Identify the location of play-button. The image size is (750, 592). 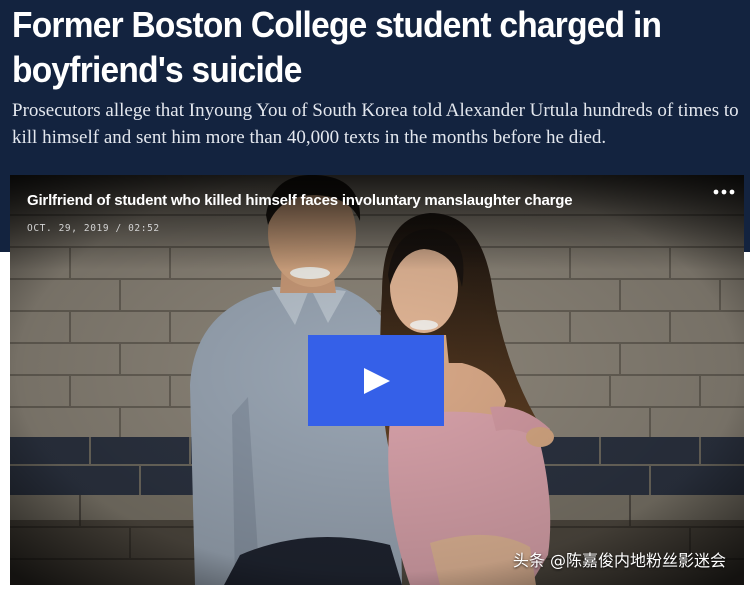
(376, 380).